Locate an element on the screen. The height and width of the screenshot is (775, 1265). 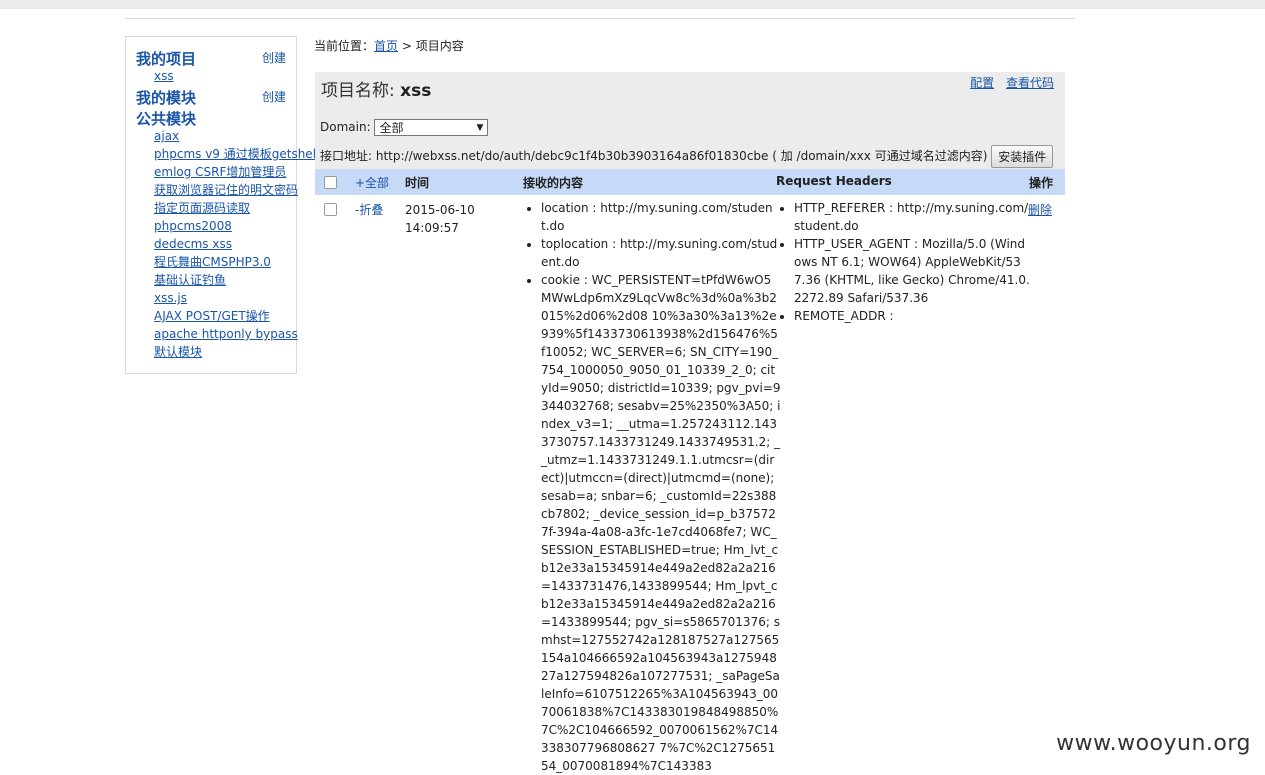
list-item: dedecms xss is located at coordinates (236, 244).